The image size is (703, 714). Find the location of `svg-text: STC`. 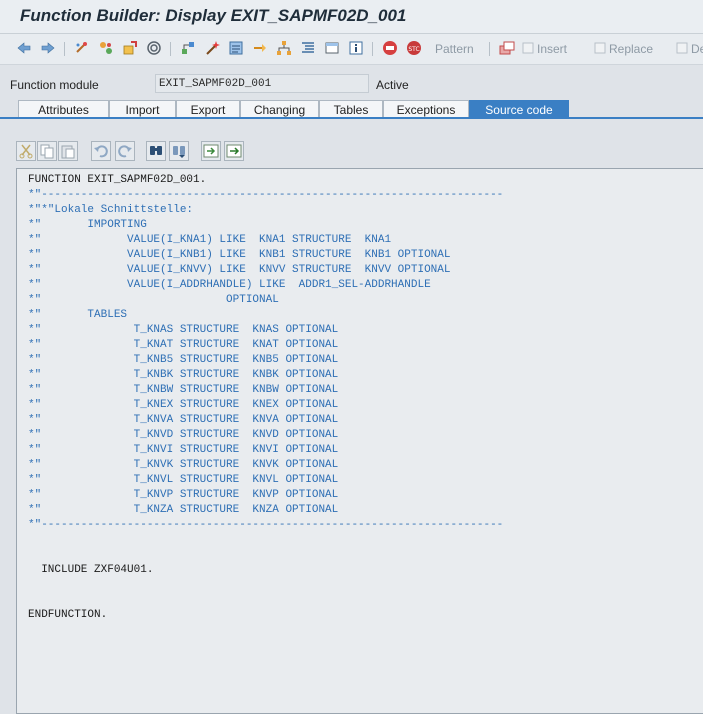

svg-text: STC is located at coordinates (413, 49).